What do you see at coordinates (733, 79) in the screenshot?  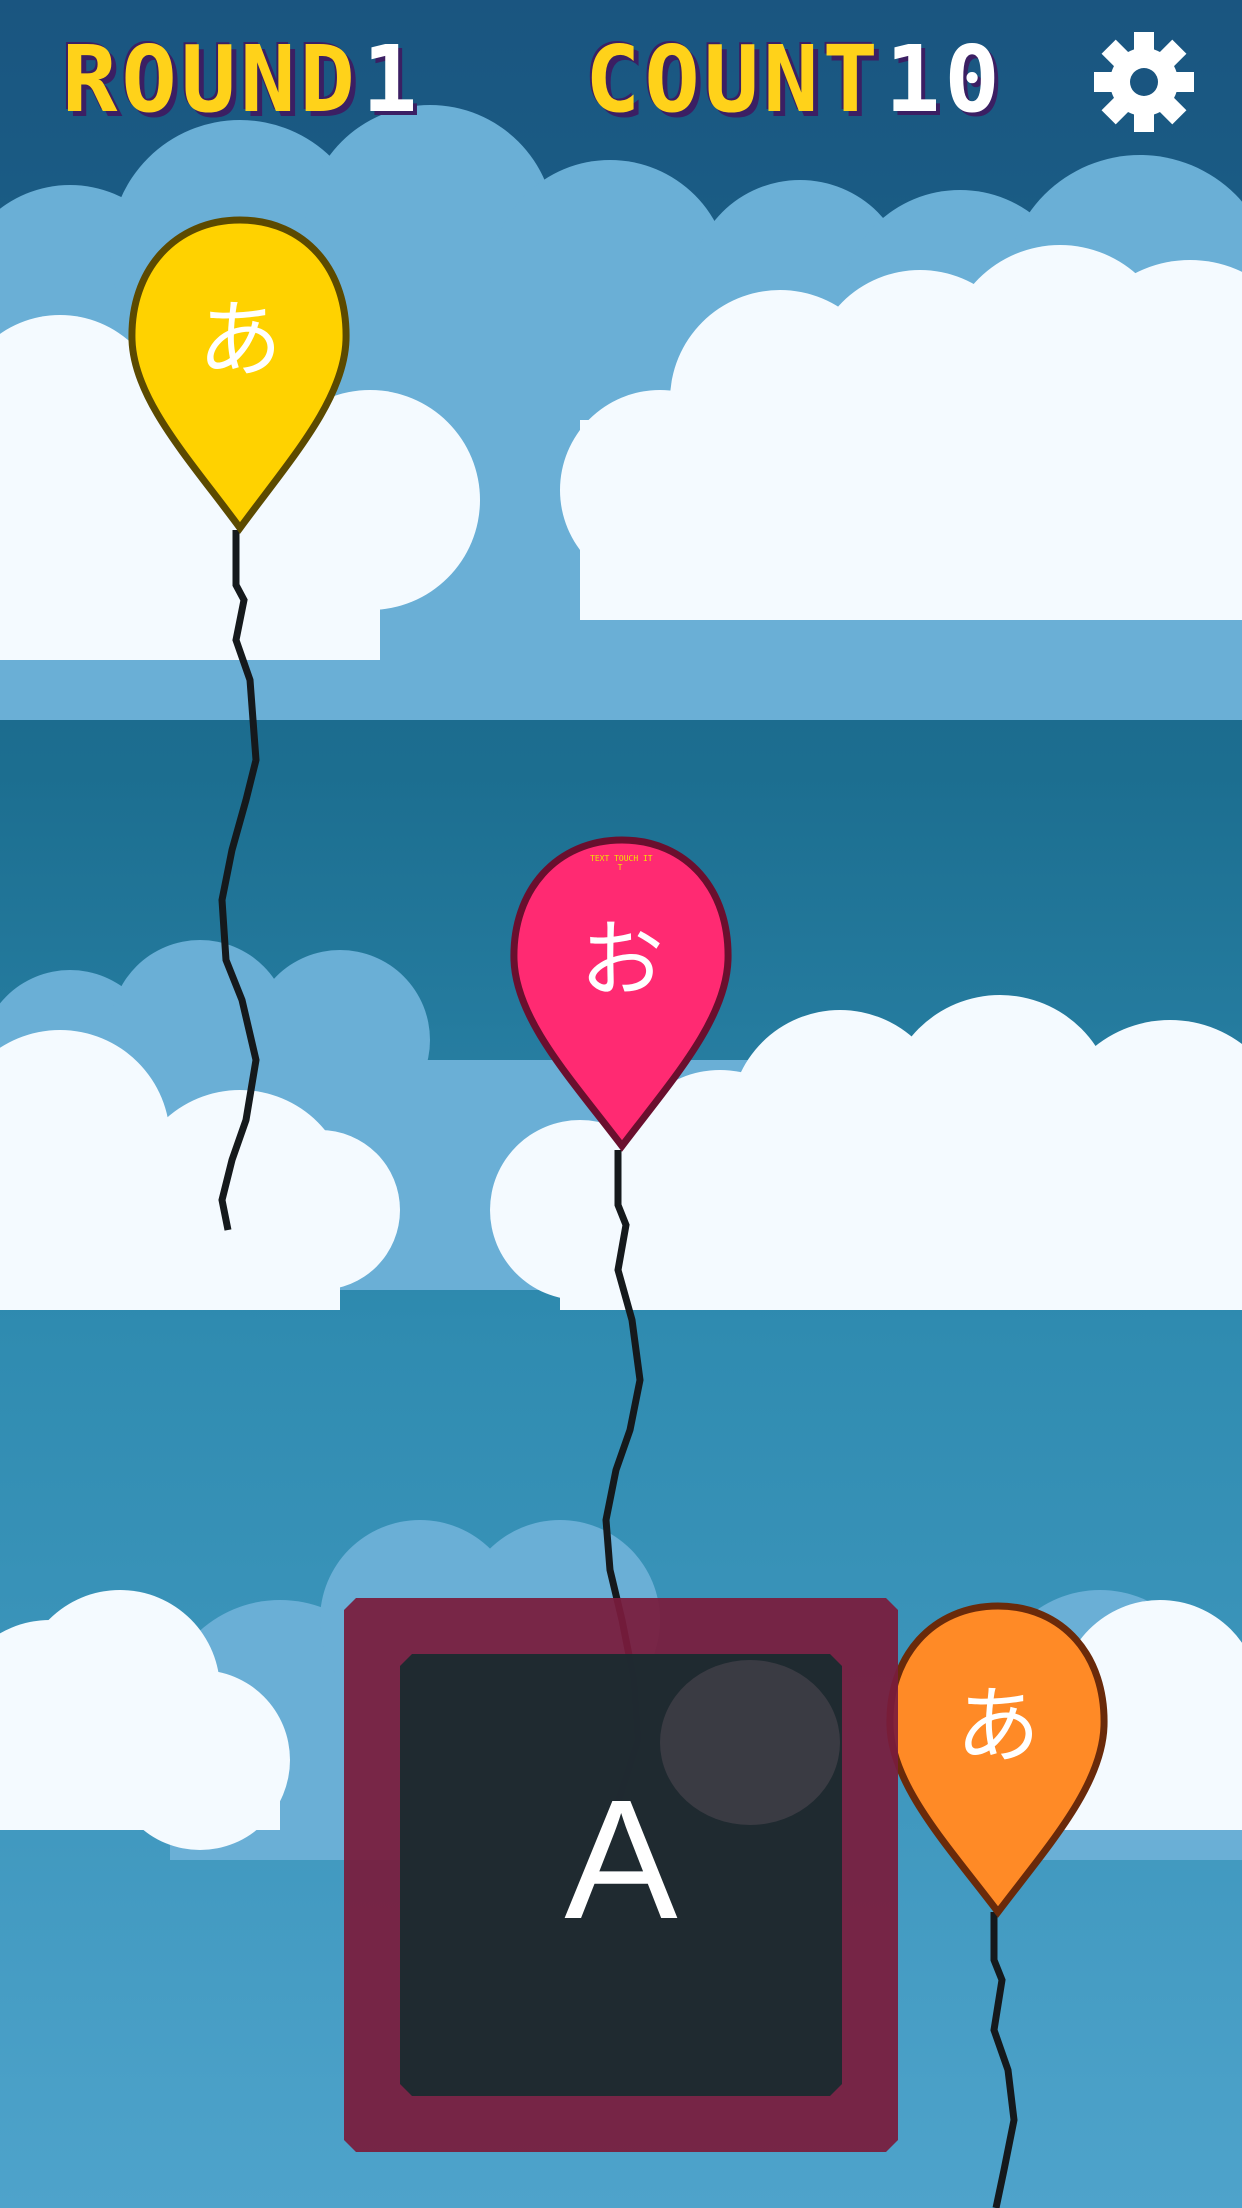 I see `count-label: COUNT` at bounding box center [733, 79].